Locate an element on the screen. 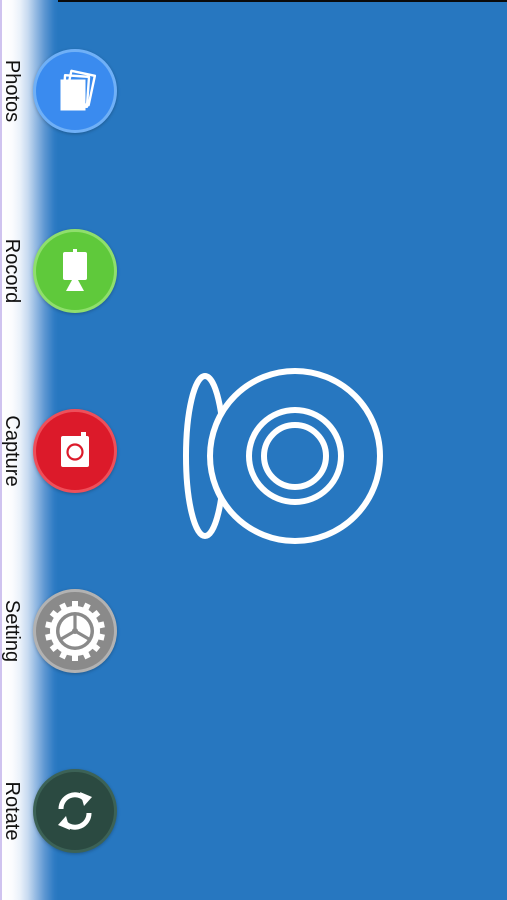 The image size is (507, 900). setting-button is located at coordinates (75, 631).